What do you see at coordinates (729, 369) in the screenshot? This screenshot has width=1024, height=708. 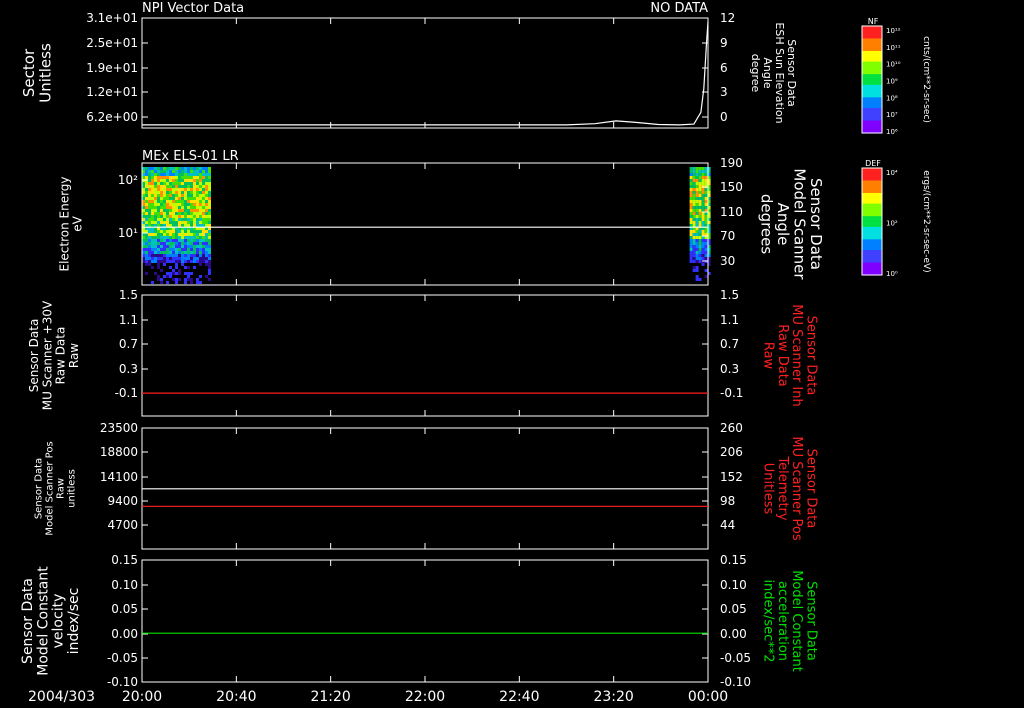 I see `right-tick-label: 0.3` at bounding box center [729, 369].